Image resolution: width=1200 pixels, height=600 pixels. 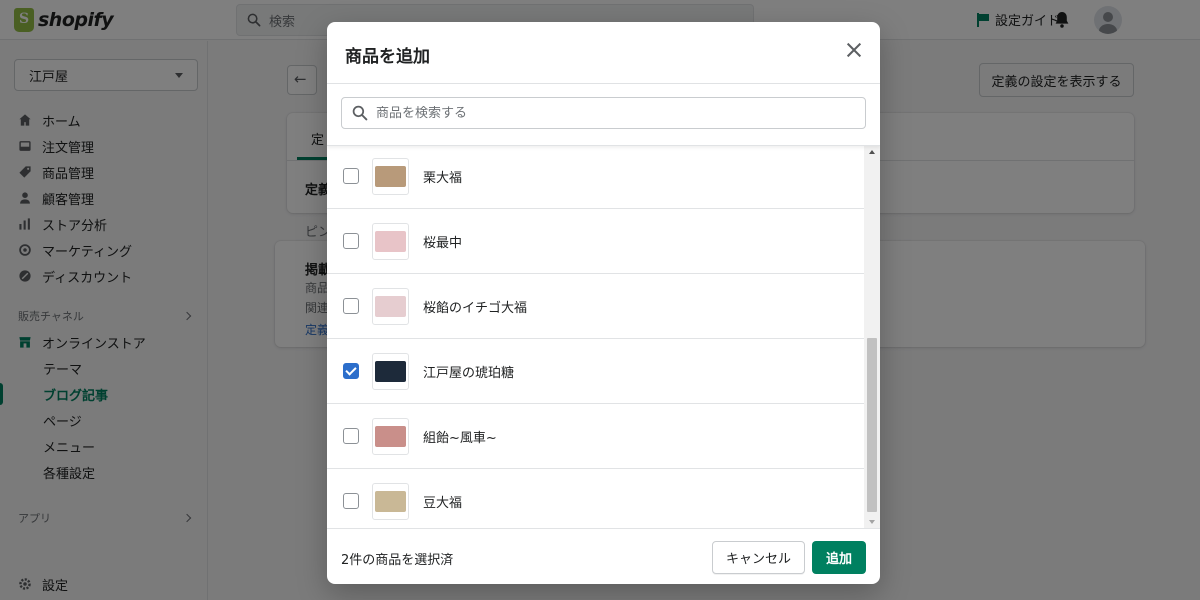 I want to click on product-row: 桜餡のイチゴ大福, so click(x=595, y=306).